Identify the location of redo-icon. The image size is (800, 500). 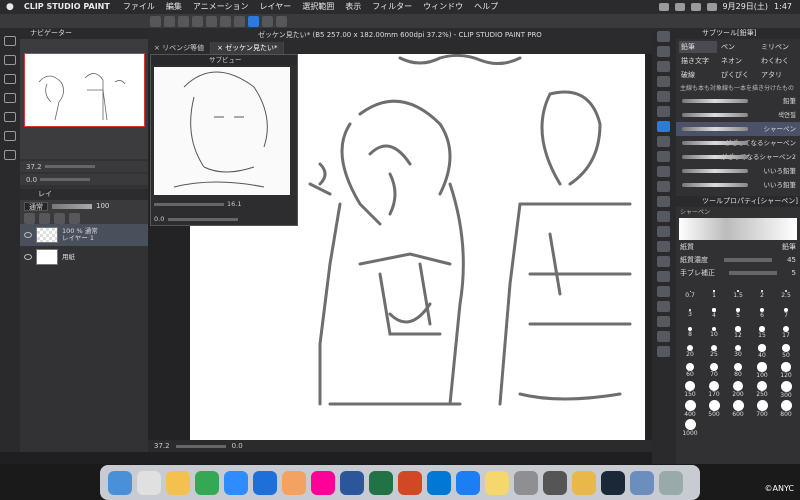
(169, 21).